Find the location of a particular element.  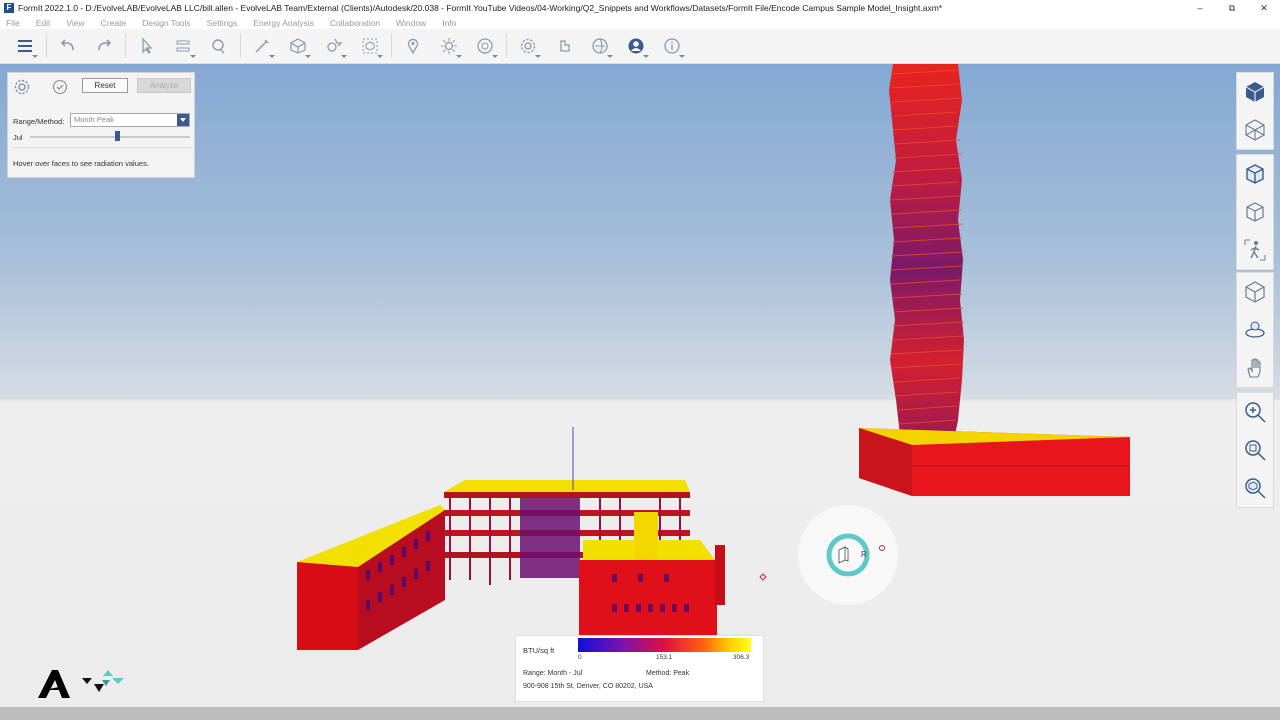

zoom-extents-icon is located at coordinates (1255, 450).